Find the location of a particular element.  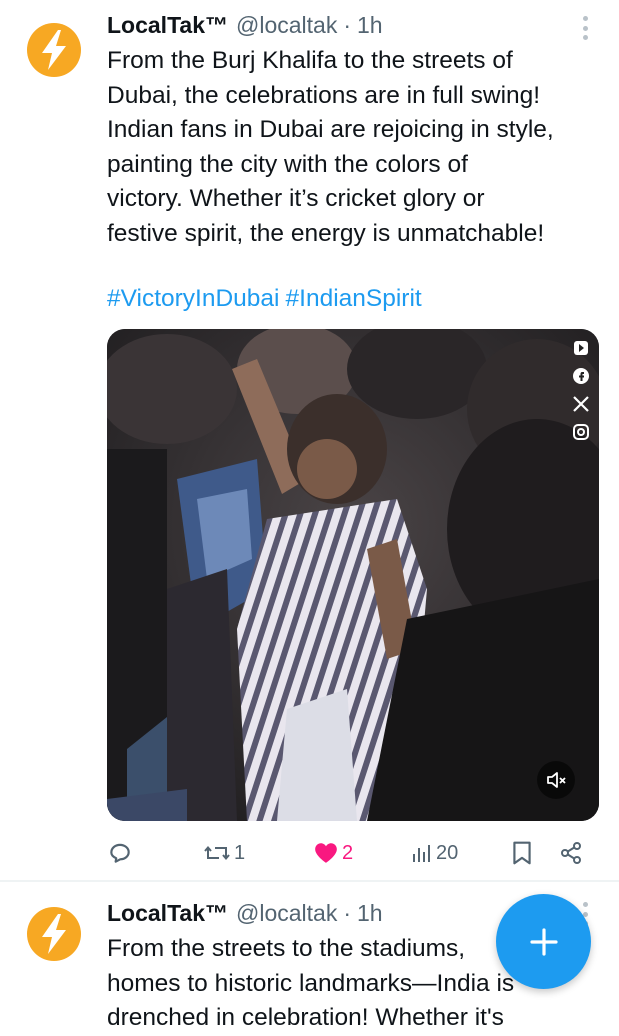

video-overlay-icons is located at coordinates (581, 390).